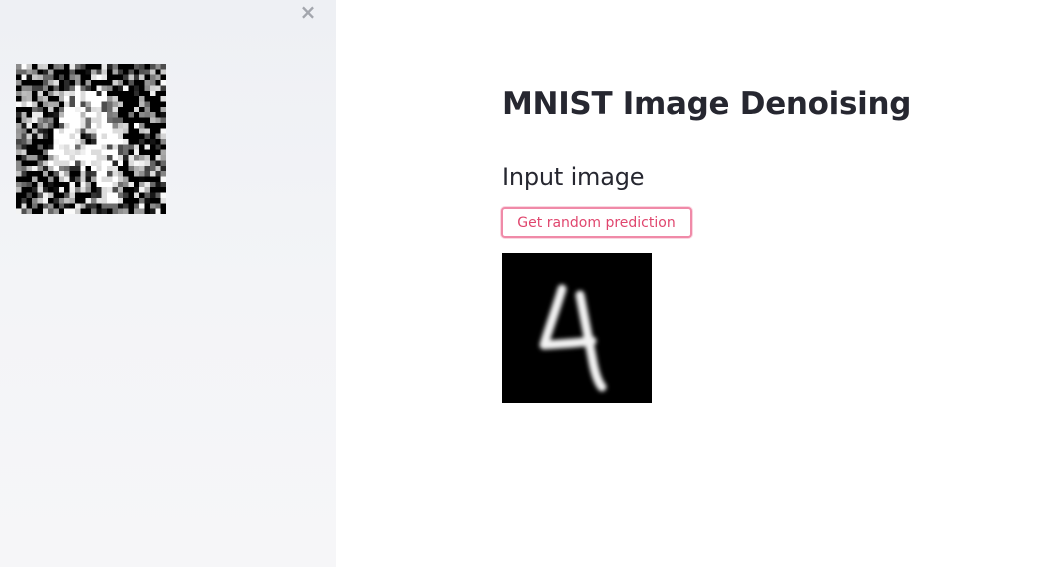 This screenshot has width=1052, height=567. I want to click on get-random-prediction-button: Get random prediction, so click(596, 222).